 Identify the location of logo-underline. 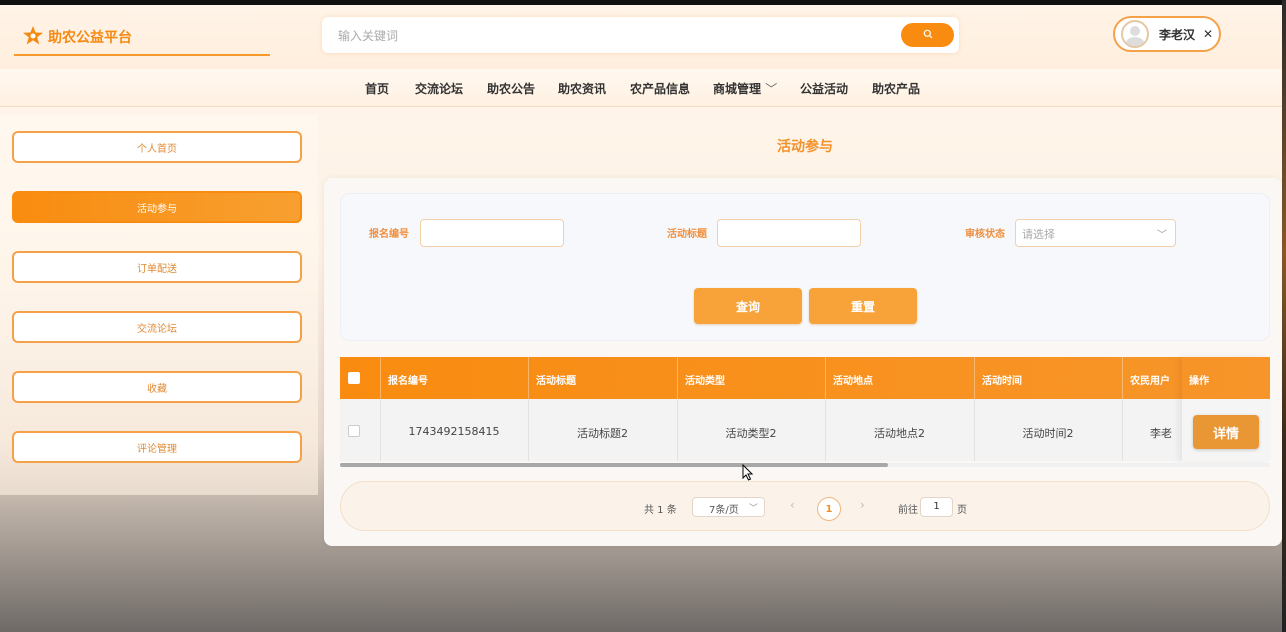
(142, 55).